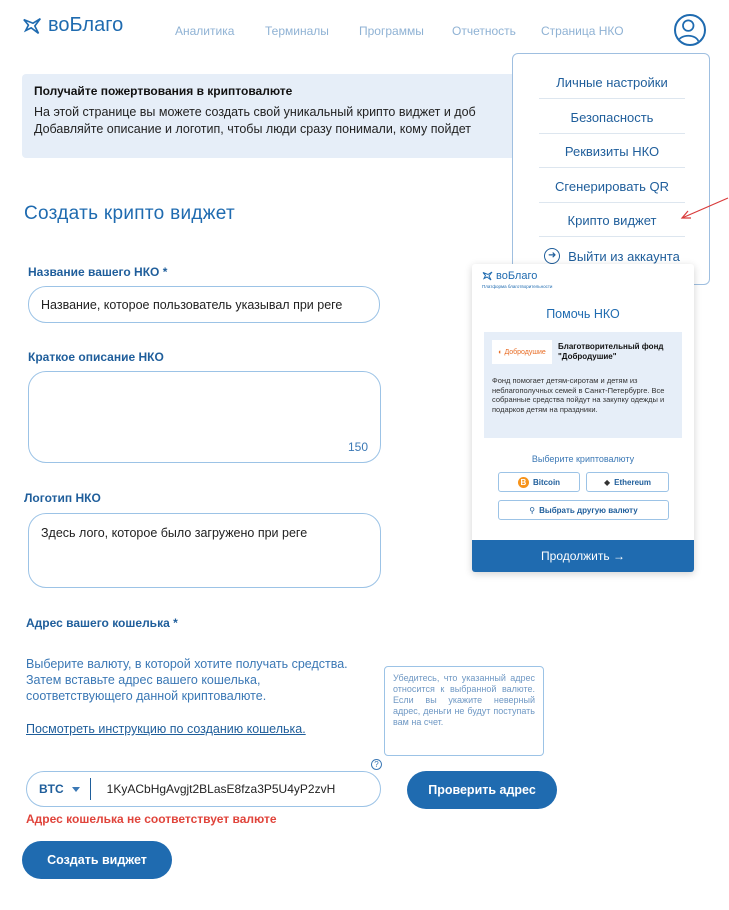 The height and width of the screenshot is (910, 729). Describe the element at coordinates (546, 482) in the screenshot. I see `bitcoin-label: Bitcoin` at that location.